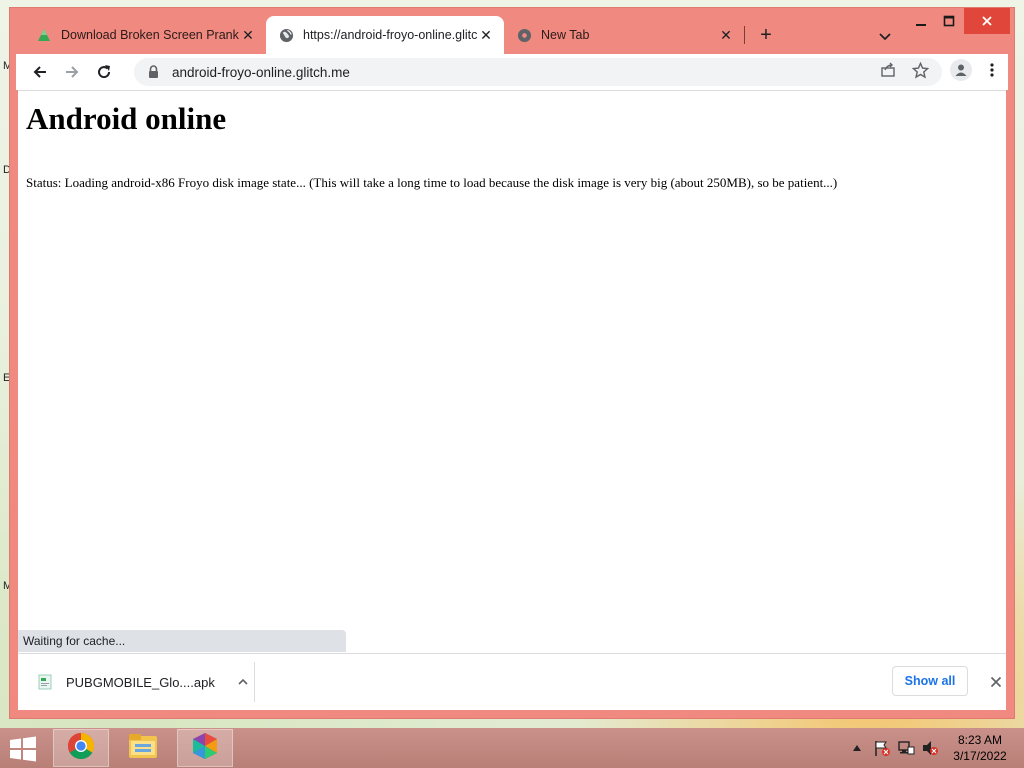 This screenshot has height=768, width=1024. I want to click on taskbar-file-explorer-button, so click(143, 748).